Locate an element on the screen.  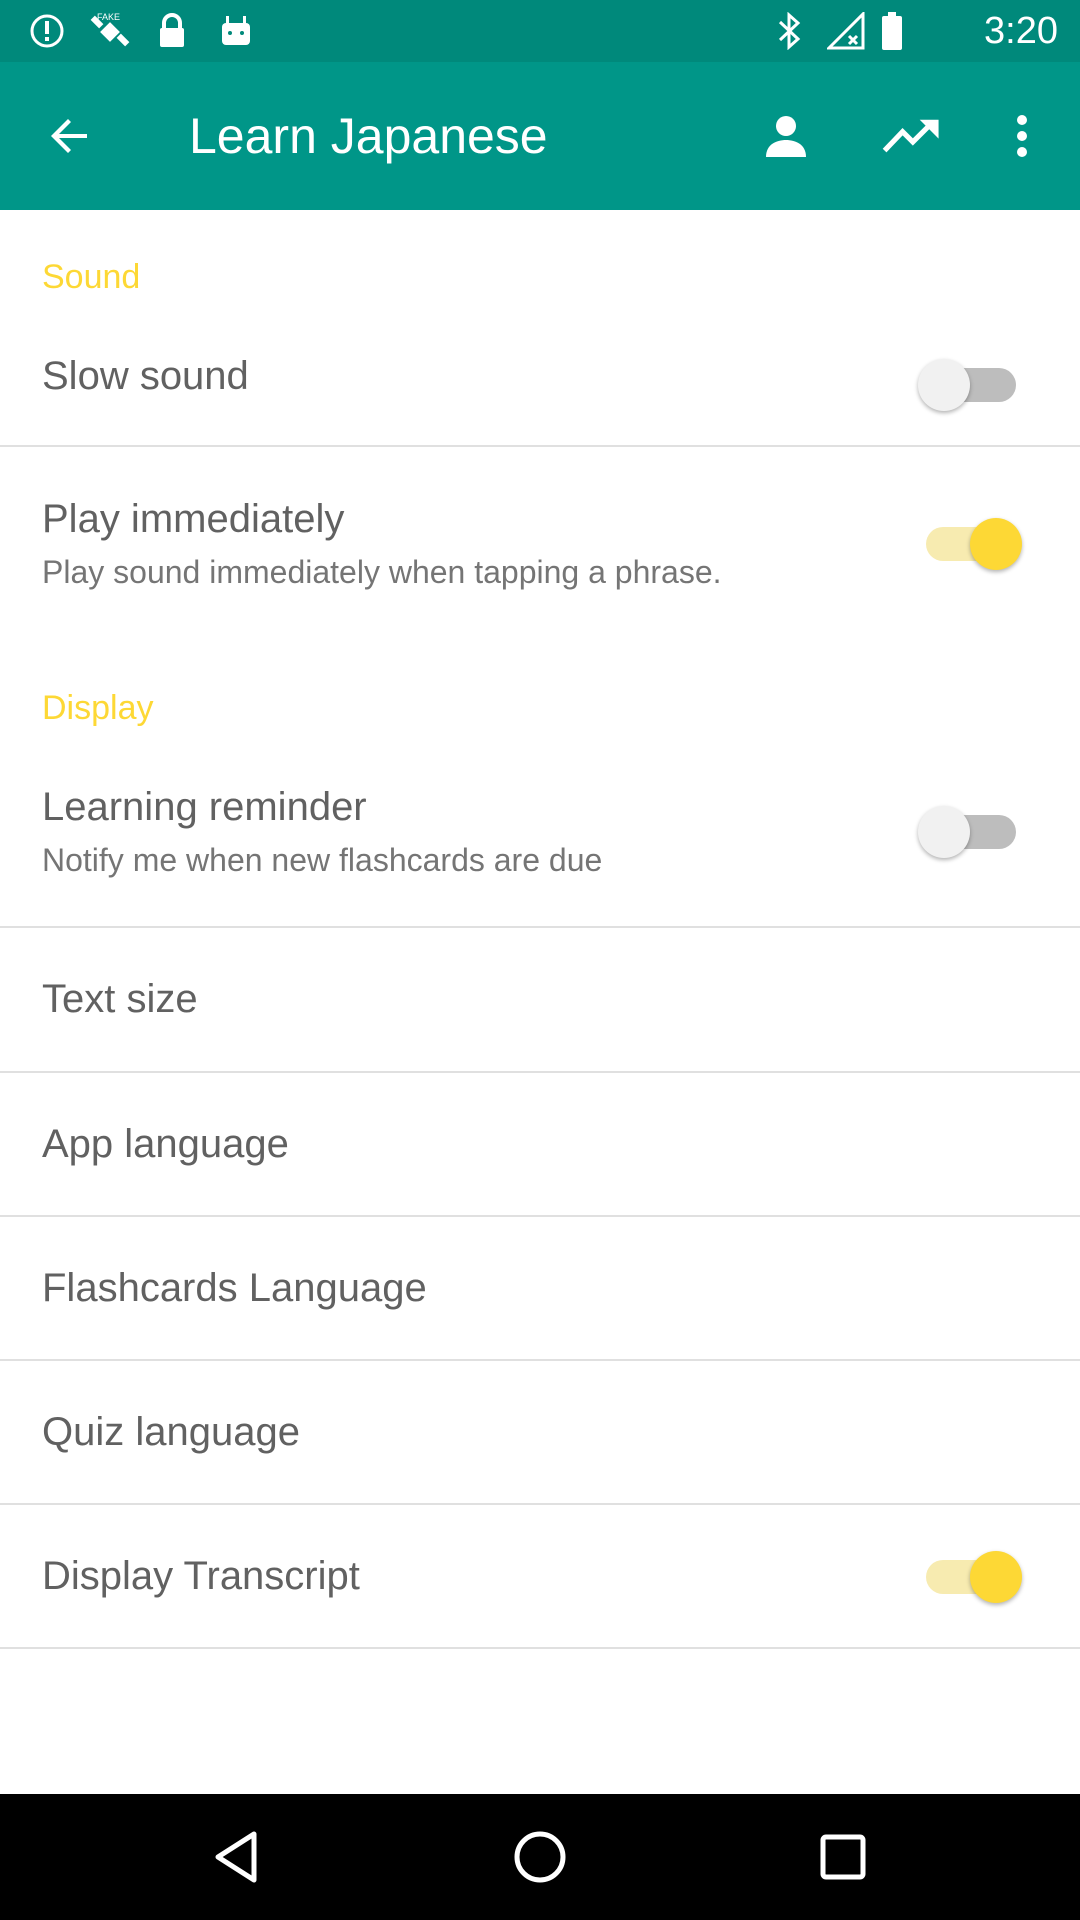
svg-text: FAKE is located at coordinates (108, 17).